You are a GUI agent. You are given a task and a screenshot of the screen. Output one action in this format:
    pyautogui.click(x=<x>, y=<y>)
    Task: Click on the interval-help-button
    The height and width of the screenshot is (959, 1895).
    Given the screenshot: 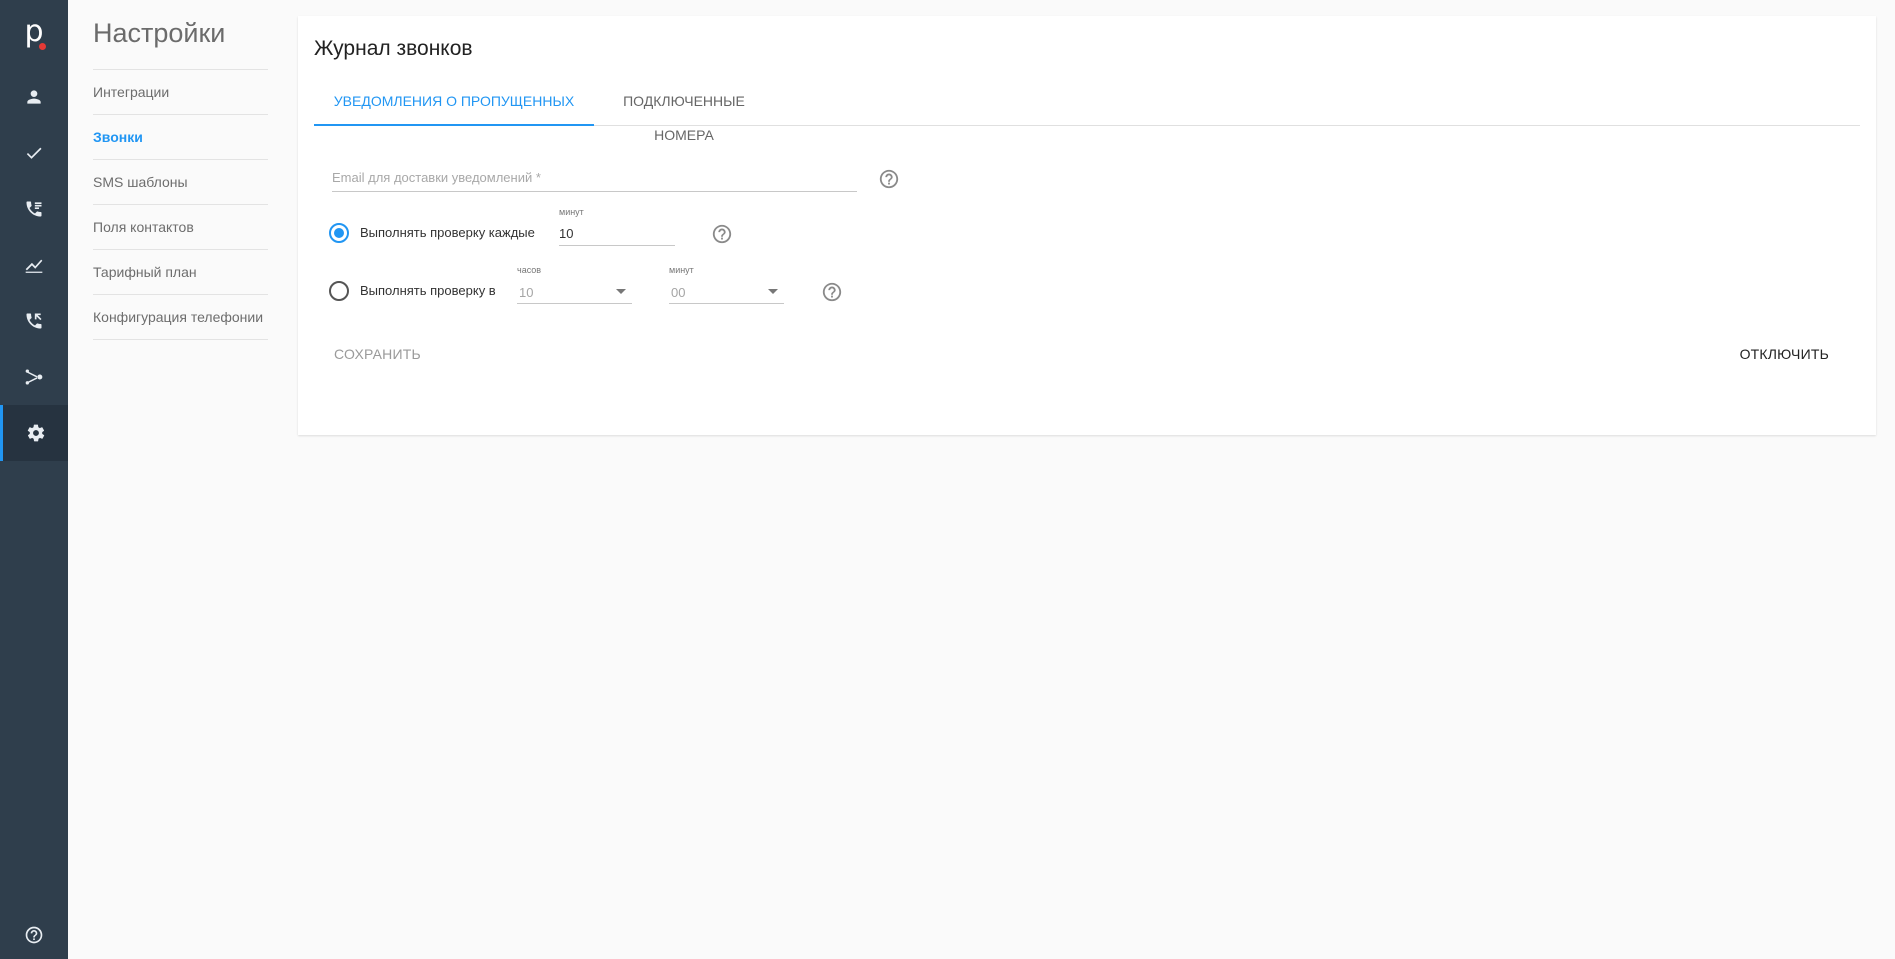 What is the action you would take?
    pyautogui.click(x=722, y=234)
    